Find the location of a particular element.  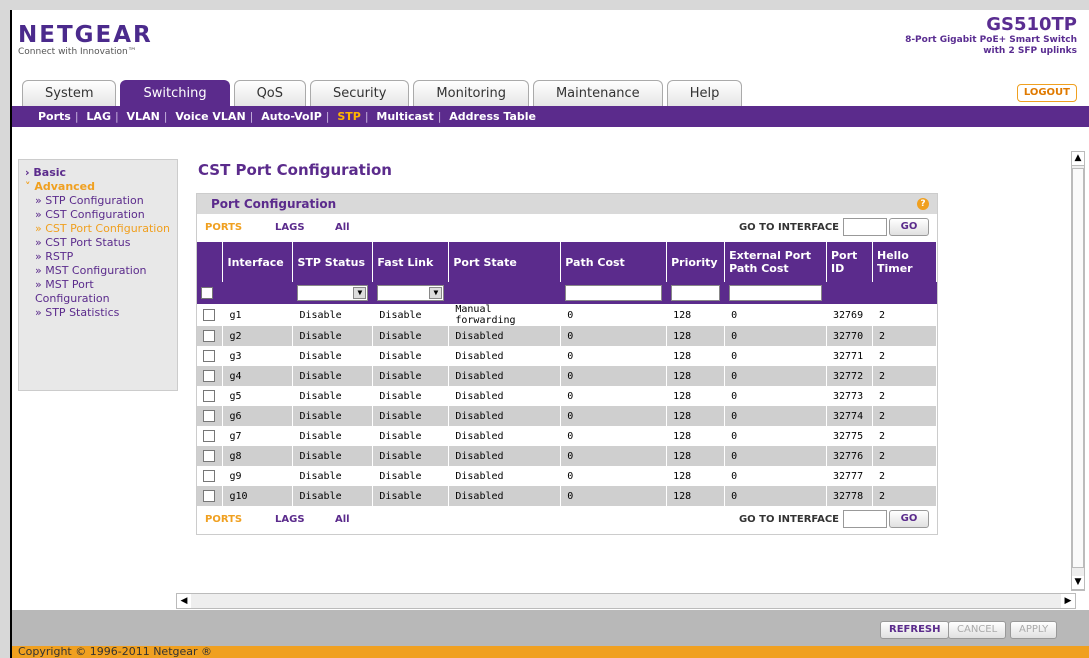

tab-help: Help is located at coordinates (704, 93).